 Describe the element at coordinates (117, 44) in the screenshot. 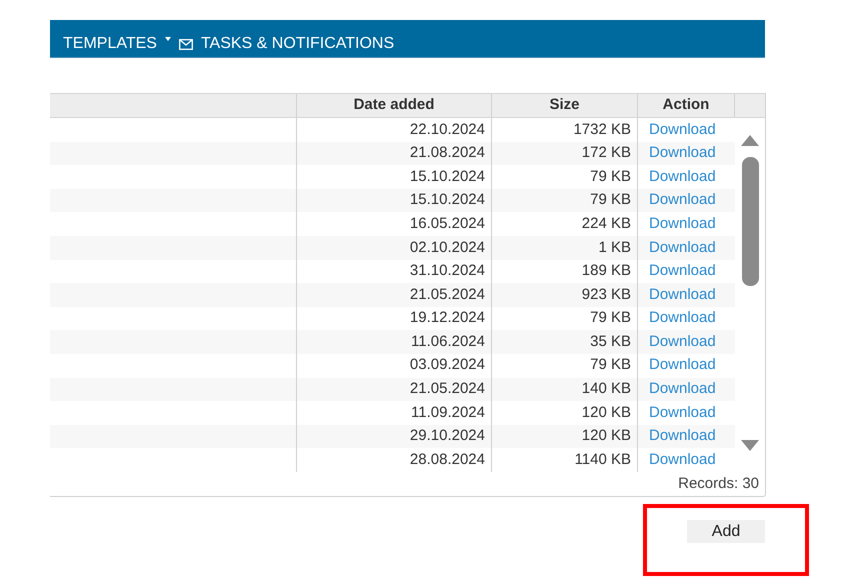

I see `nav-item: TEMPLATES` at that location.